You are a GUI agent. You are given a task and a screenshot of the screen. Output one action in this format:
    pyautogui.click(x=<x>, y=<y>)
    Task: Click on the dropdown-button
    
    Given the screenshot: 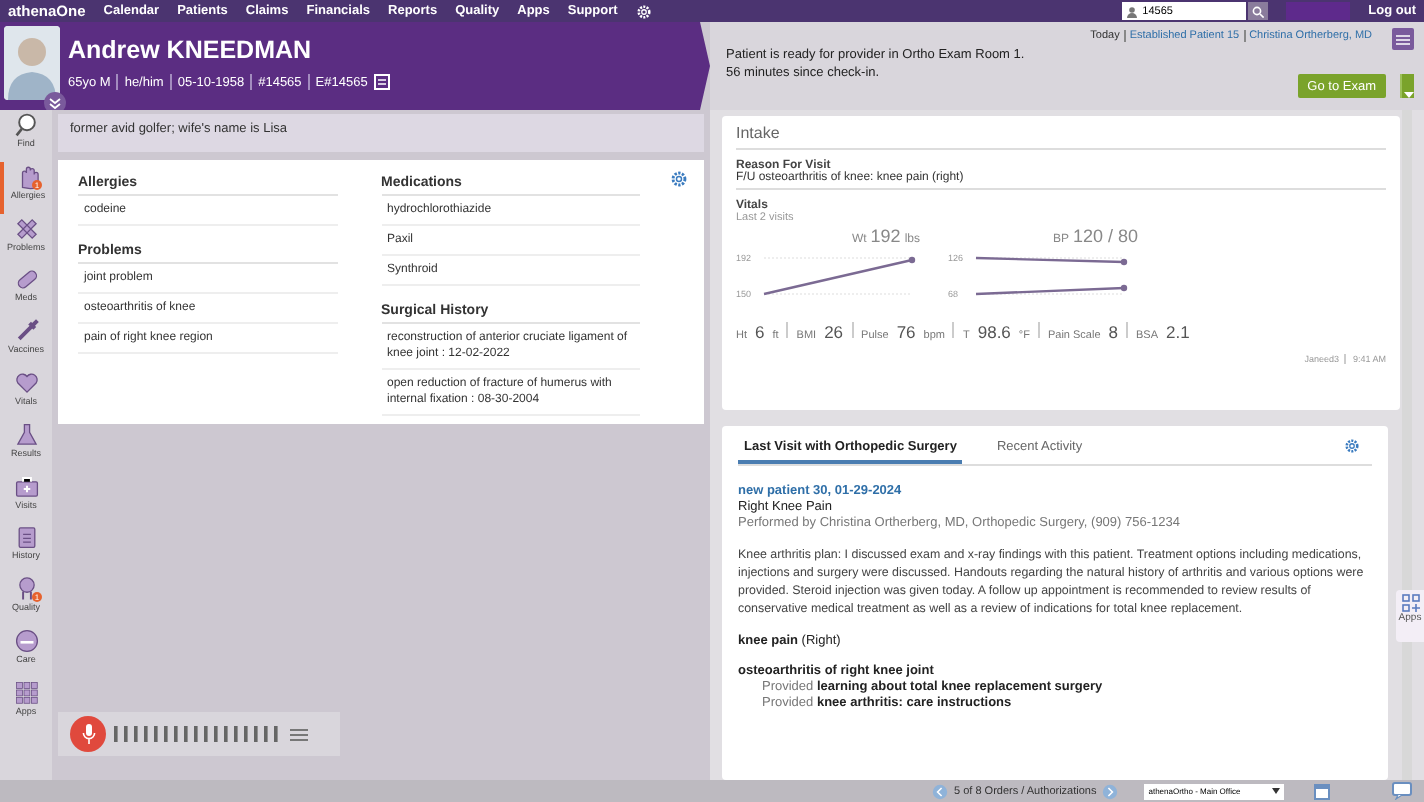 What is the action you would take?
    pyautogui.click(x=1407, y=86)
    